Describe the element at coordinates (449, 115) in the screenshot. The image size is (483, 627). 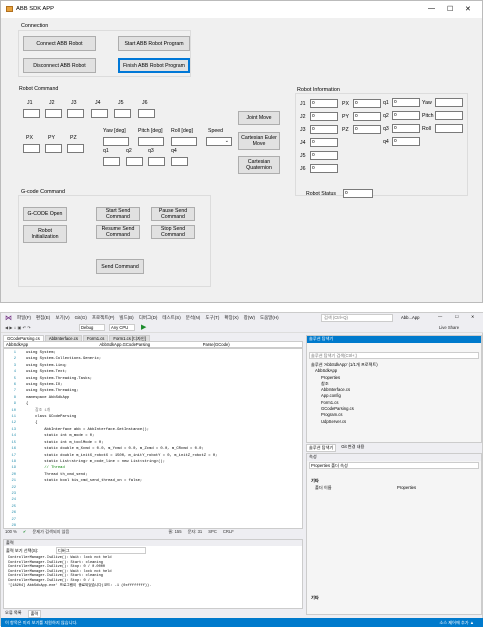
I see `info-e-value-pitch` at that location.